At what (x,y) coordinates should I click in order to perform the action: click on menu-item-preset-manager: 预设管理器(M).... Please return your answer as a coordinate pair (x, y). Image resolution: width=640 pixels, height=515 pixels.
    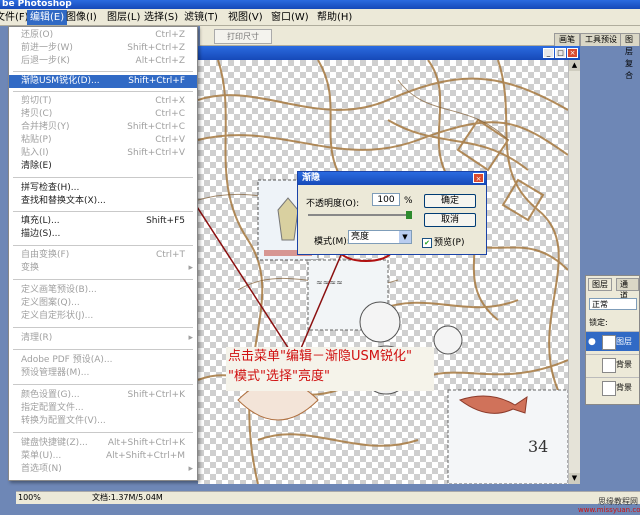
    Looking at the image, I should click on (103, 373).